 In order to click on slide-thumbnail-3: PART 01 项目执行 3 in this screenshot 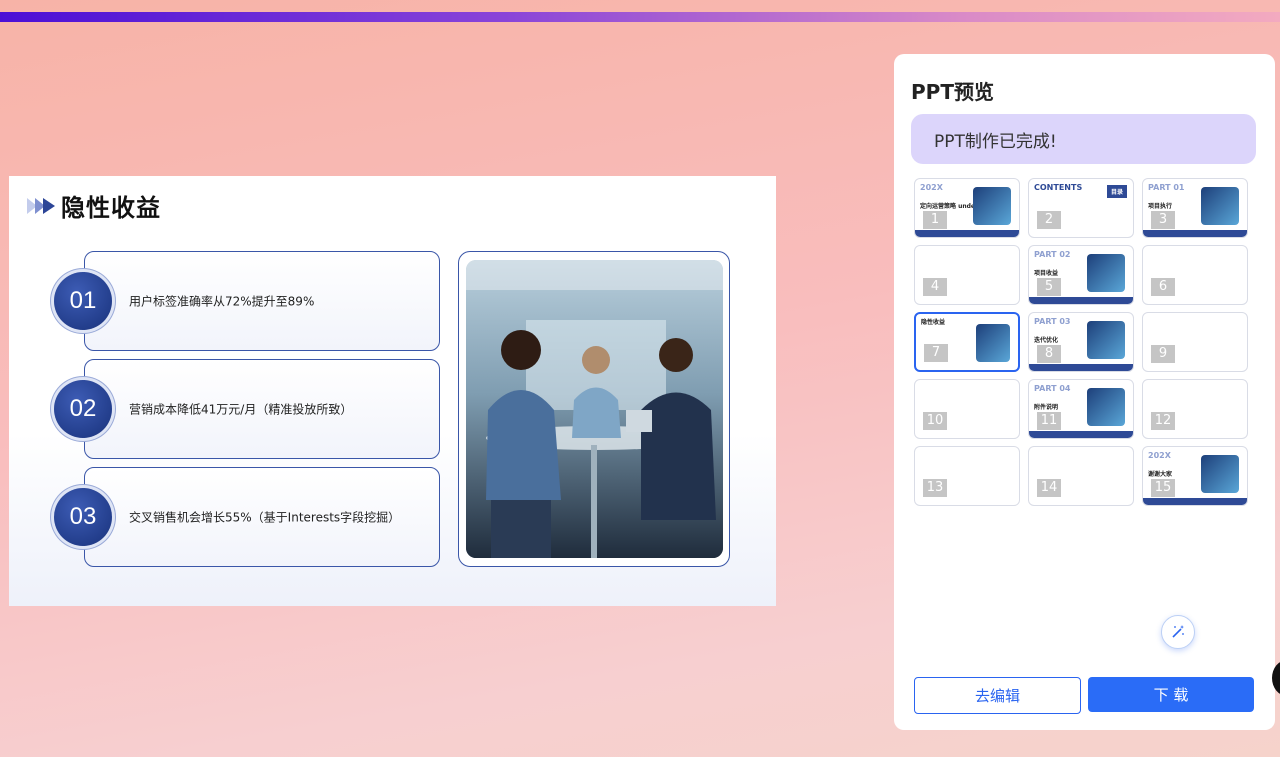, I will do `click(1195, 208)`.